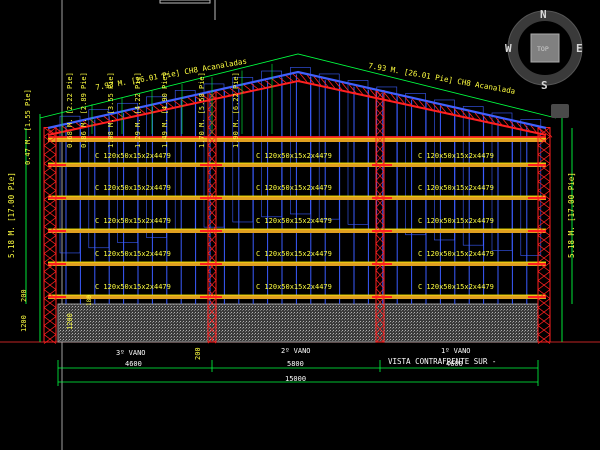 The image size is (600, 450). What do you see at coordinates (131, 353) in the screenshot?
I see `bay-3-name: 3º VANO` at bounding box center [131, 353].